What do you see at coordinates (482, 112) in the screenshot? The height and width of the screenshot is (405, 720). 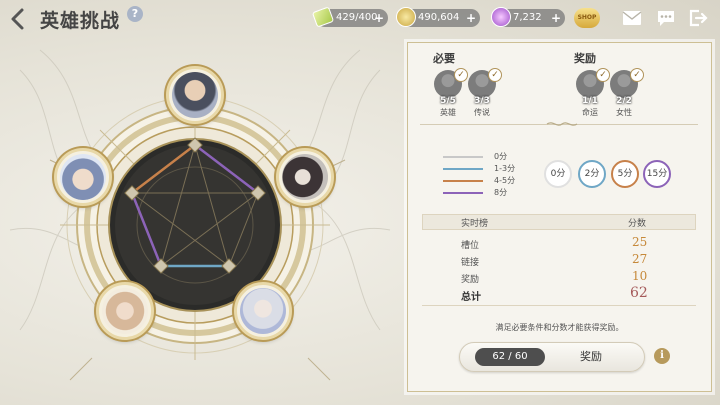 I see `slot-label: 传说` at bounding box center [482, 112].